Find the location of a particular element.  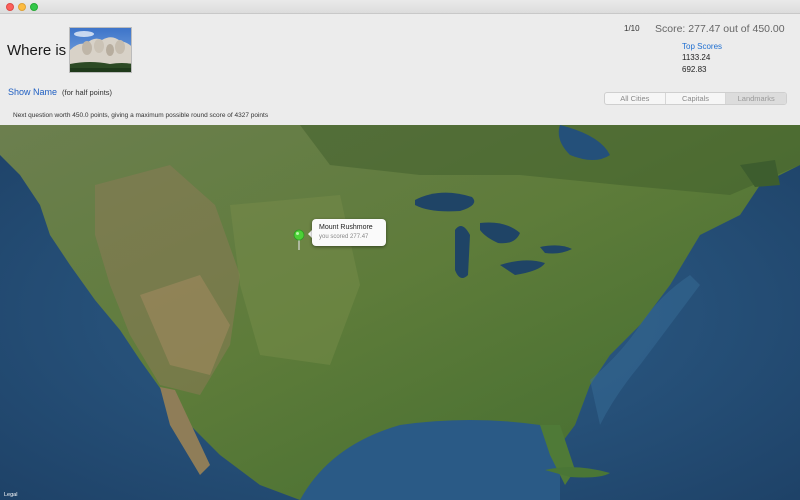

callout-subtitle: you scored 277.47 is located at coordinates (344, 237).